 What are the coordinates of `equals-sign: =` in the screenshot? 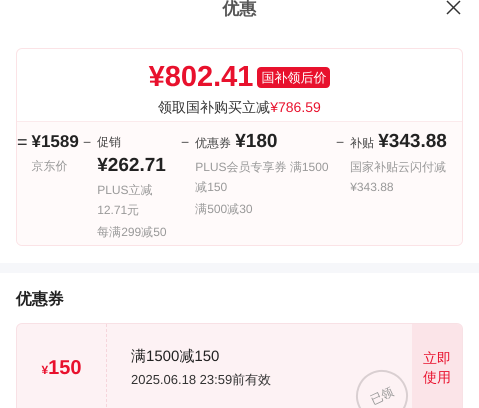 It's located at (22, 142).